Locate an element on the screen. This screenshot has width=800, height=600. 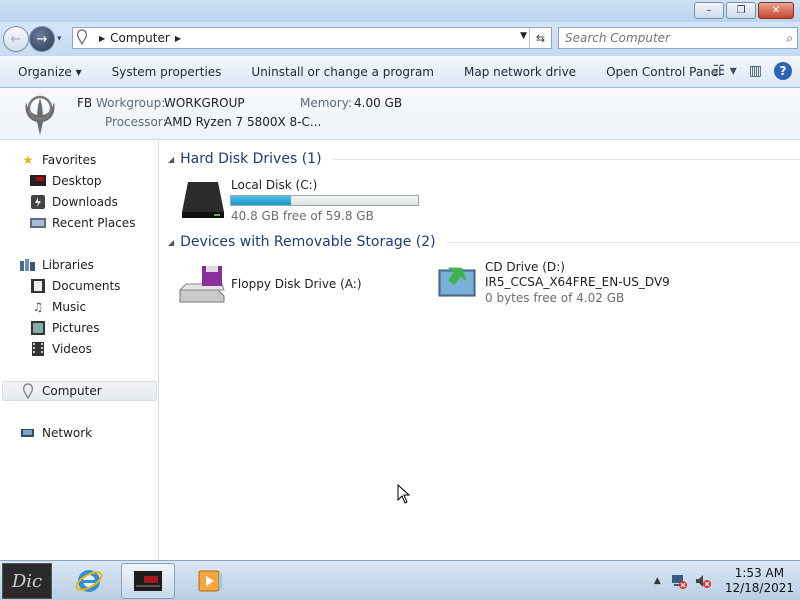
drive-local-disk-c: Local Disk (C:) 40.8 GB free of 59.8 GB is located at coordinates (300, 200).